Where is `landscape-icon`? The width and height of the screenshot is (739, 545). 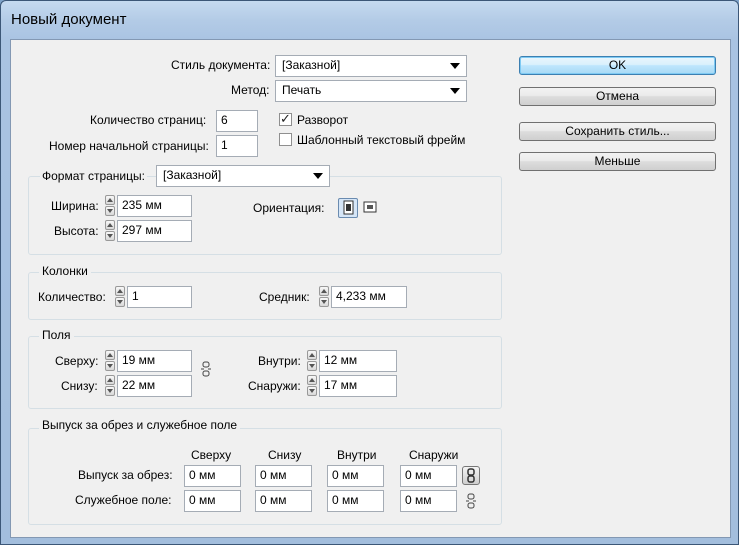 landscape-icon is located at coordinates (371, 208).